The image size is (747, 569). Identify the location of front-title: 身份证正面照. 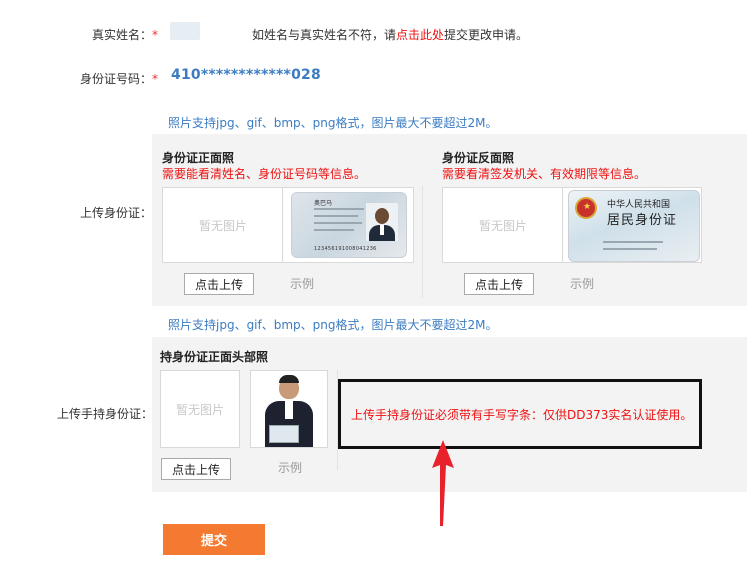
(198, 158).